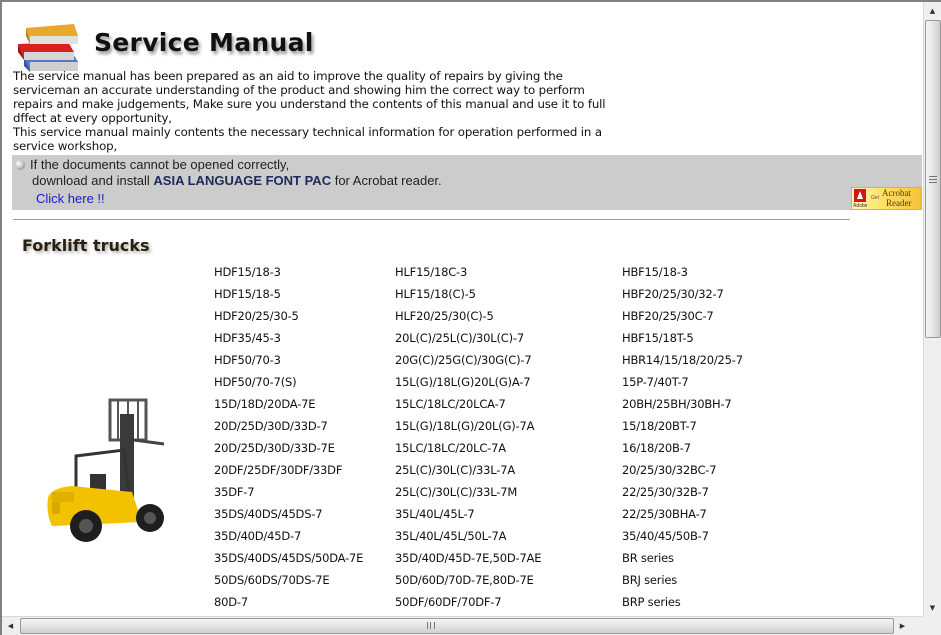  I want to click on adobe-logo-icon, so click(860, 195).